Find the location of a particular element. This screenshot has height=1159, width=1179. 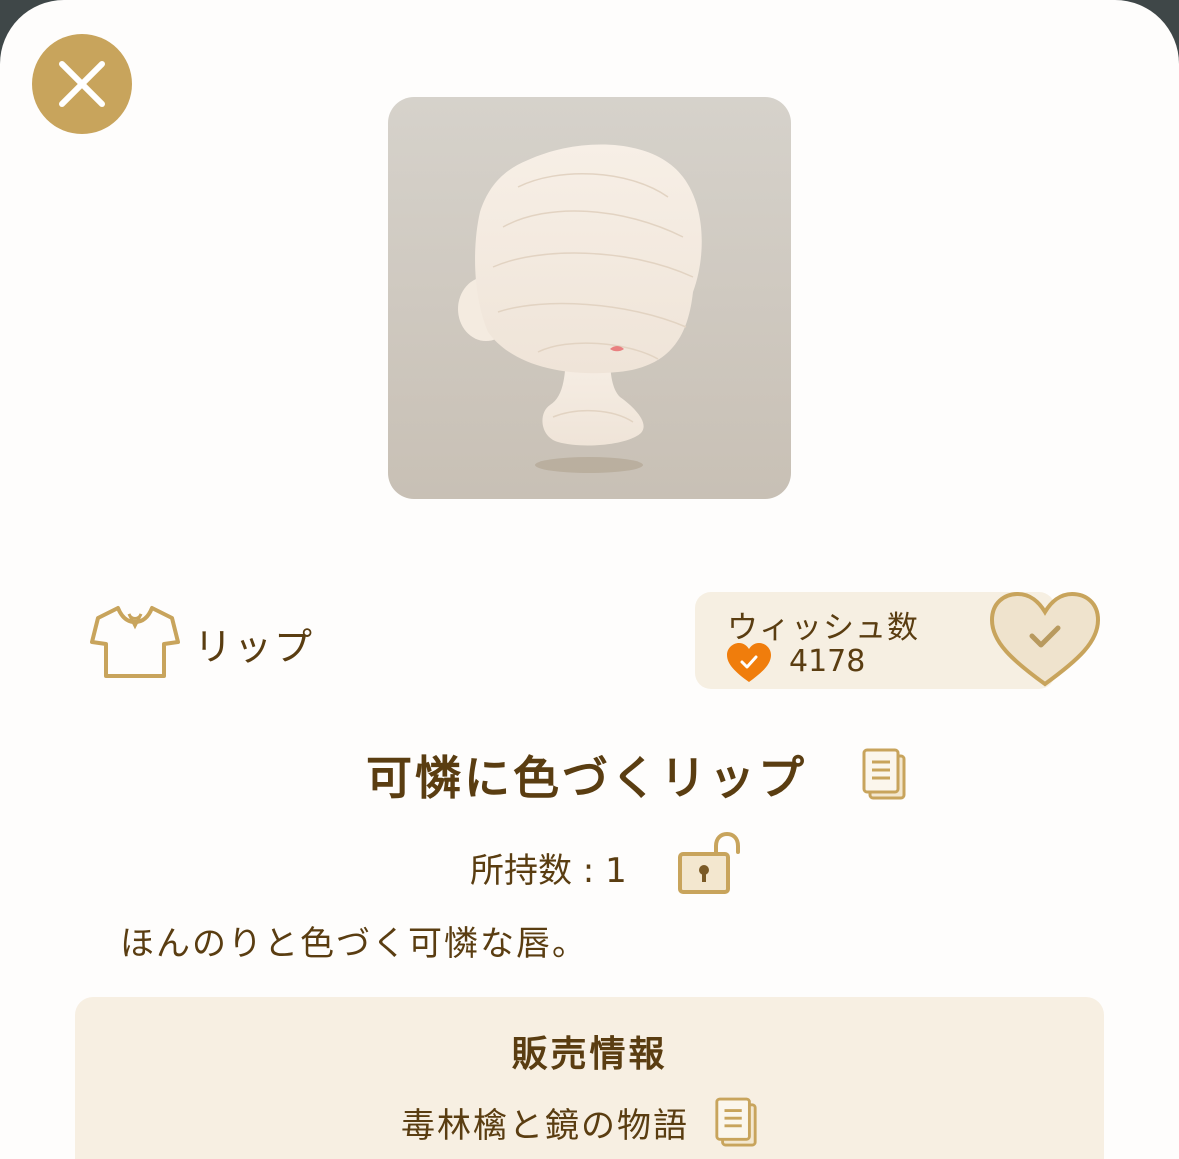

close-button is located at coordinates (82, 84).